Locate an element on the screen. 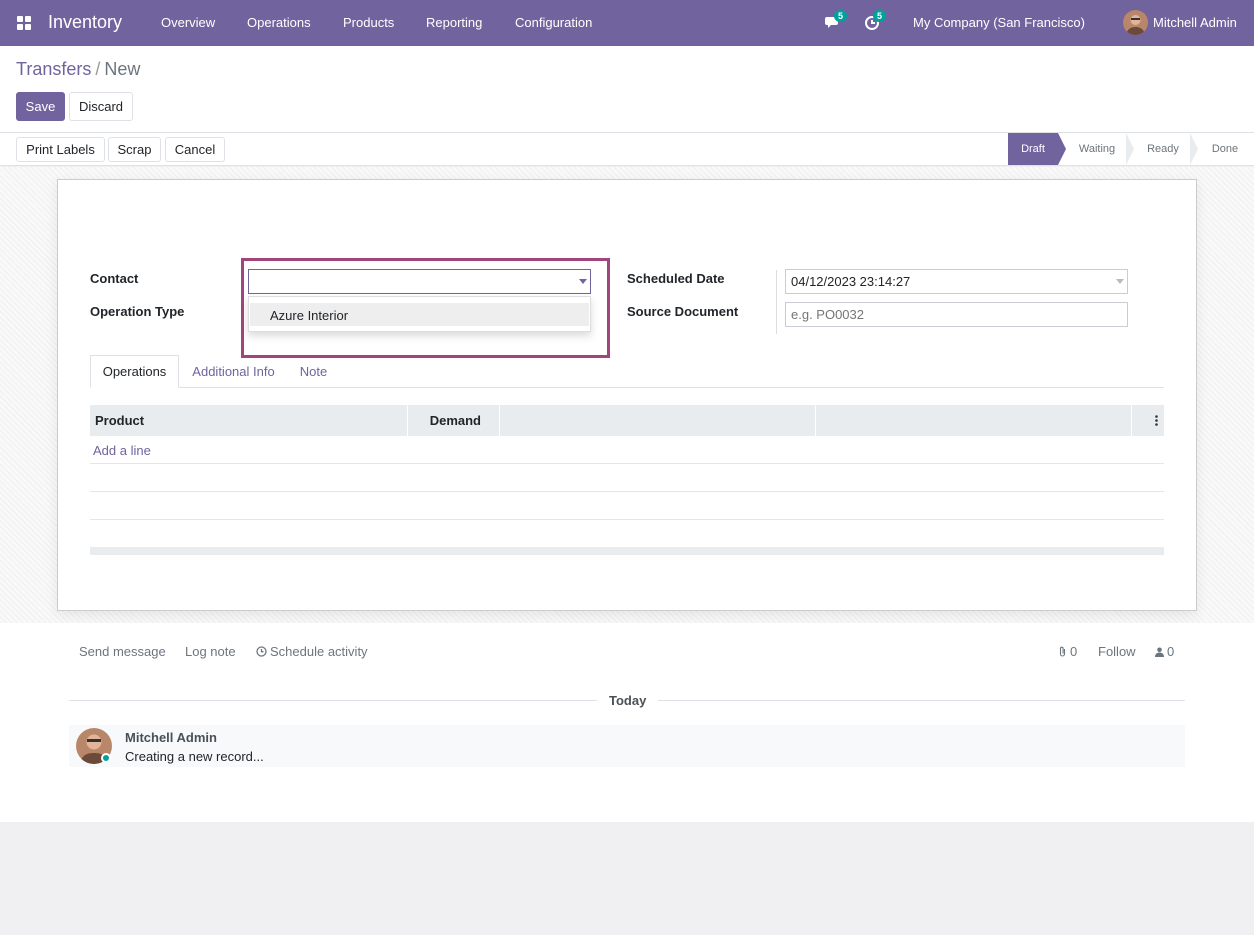  control-panel: Transfers / New Save Discard is located at coordinates (627, 89).